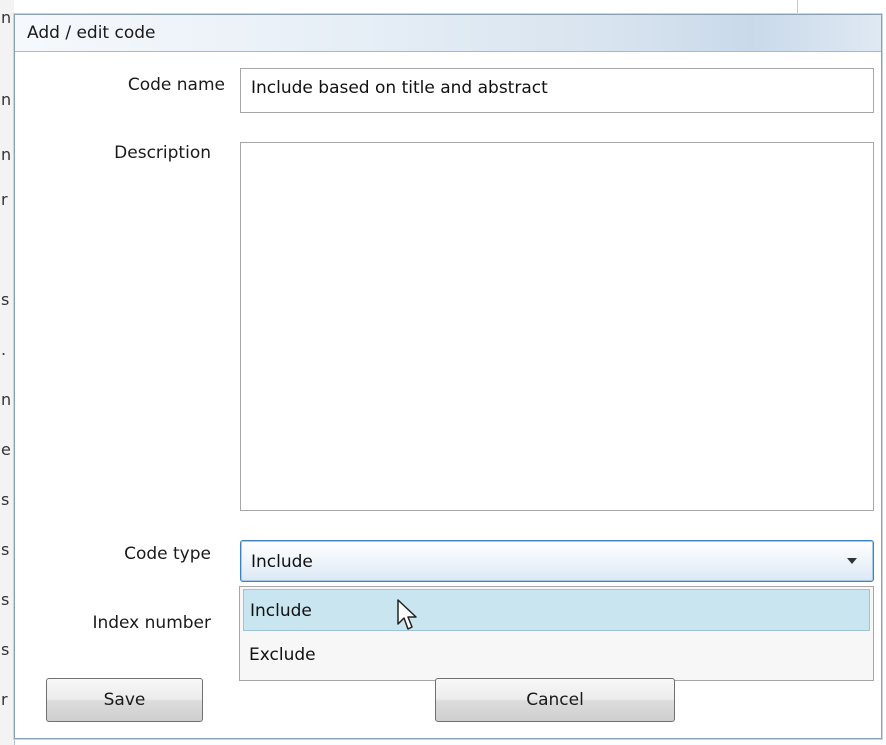 The width and height of the screenshot is (886, 745). Describe the element at coordinates (176, 85) in the screenshot. I see `code-name-label: Code name` at that location.